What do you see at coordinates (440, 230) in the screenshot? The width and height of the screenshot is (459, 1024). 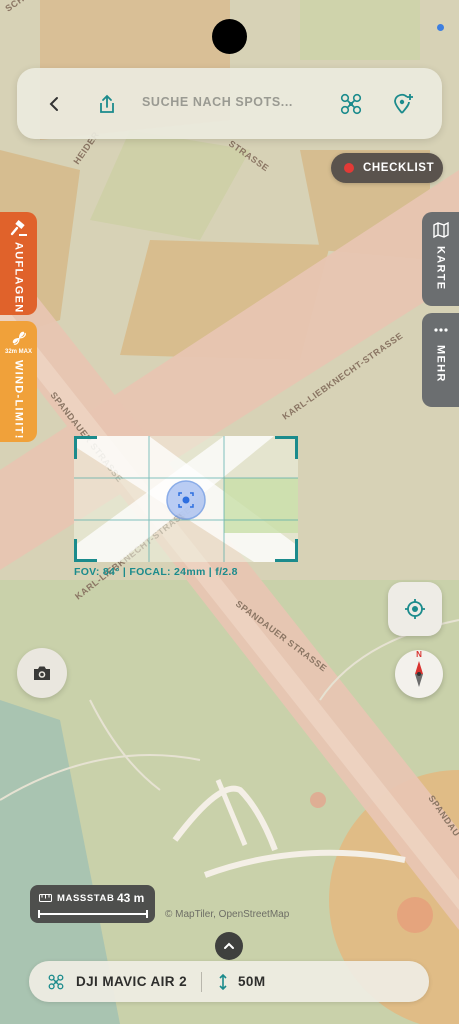 I see `map-icon` at bounding box center [440, 230].